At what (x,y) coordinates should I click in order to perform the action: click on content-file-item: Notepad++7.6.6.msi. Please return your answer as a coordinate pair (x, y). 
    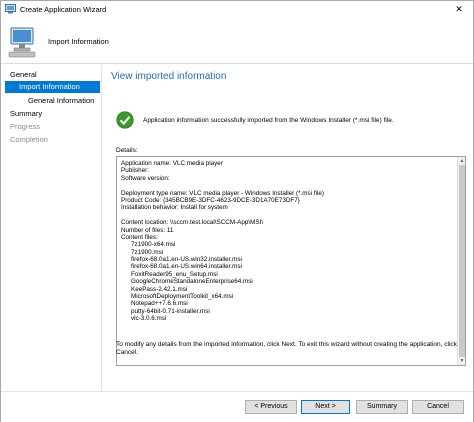
    Looking at the image, I should click on (159, 304).